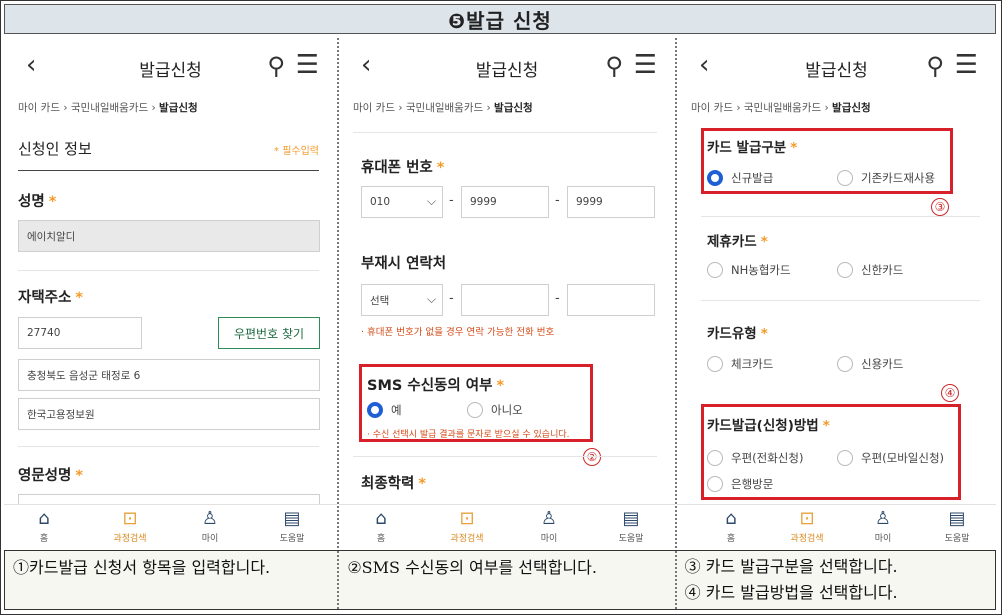 This screenshot has height=615, width=1002. I want to click on nav-my-label: 마이, so click(883, 539).